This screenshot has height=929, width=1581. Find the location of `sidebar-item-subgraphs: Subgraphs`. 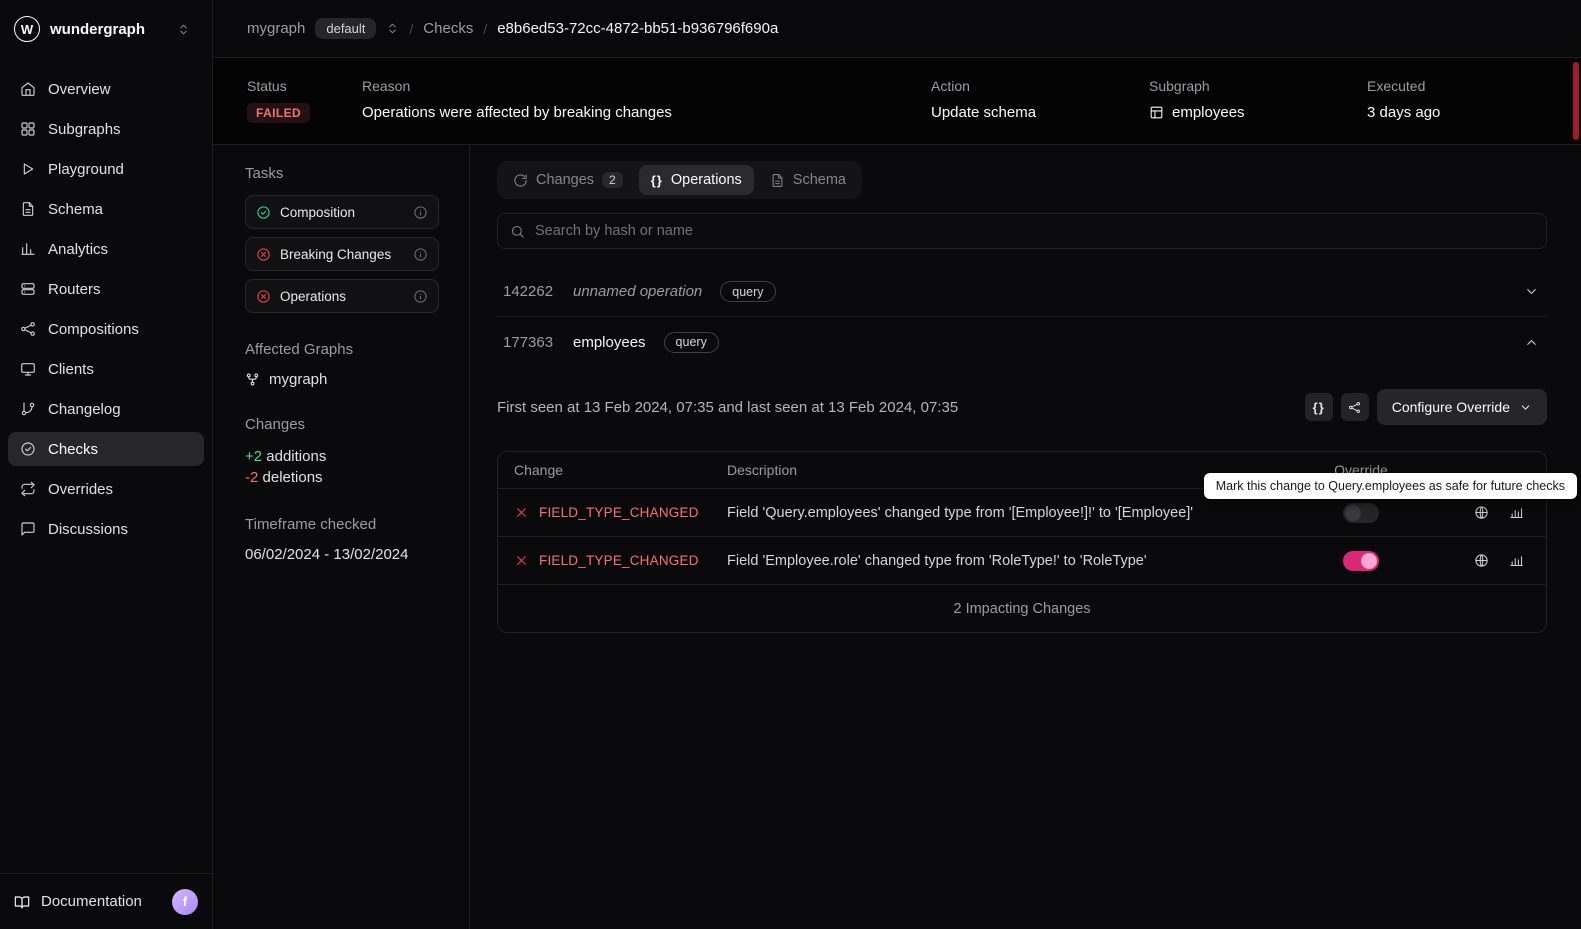

sidebar-item-subgraphs: Subgraphs is located at coordinates (106, 129).